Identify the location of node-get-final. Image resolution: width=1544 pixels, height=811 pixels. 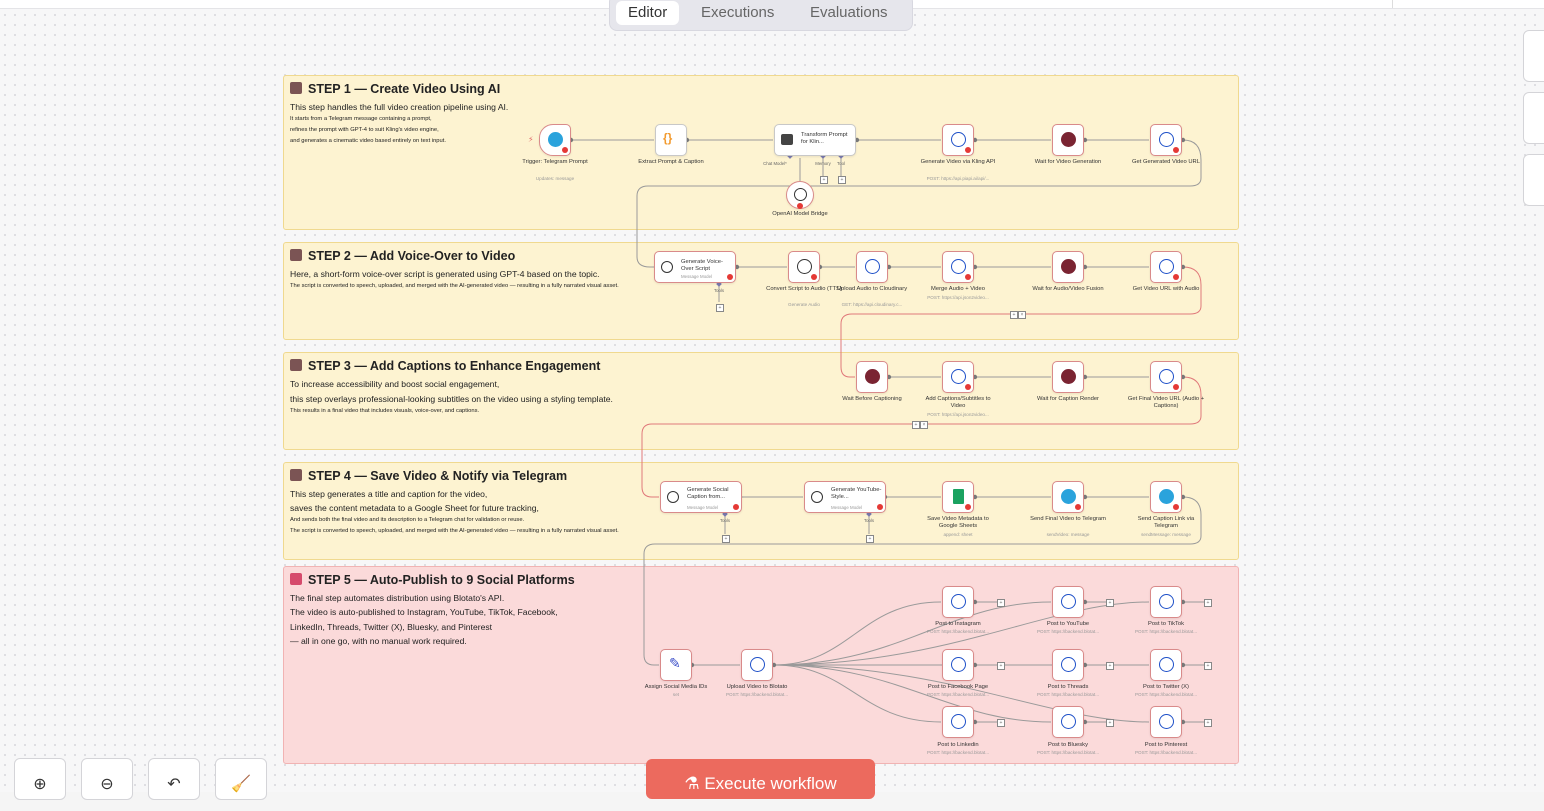
(1166, 377).